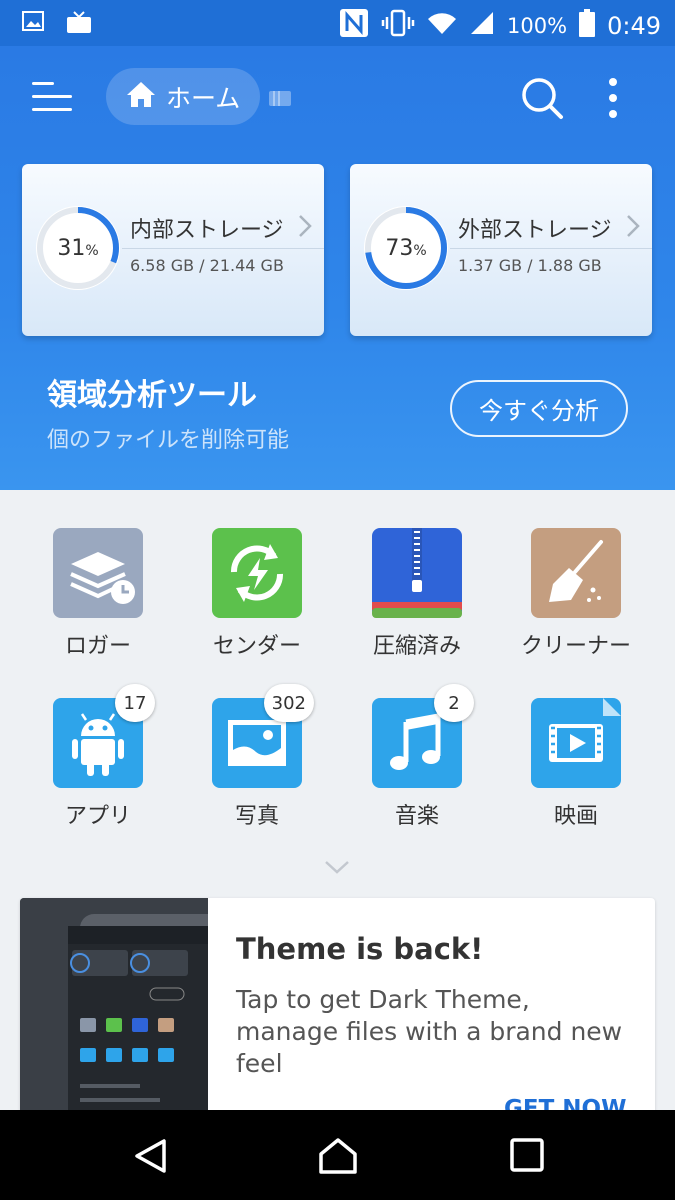 The width and height of the screenshot is (675, 1200). I want to click on grid-item-label: センダー, so click(256, 646).